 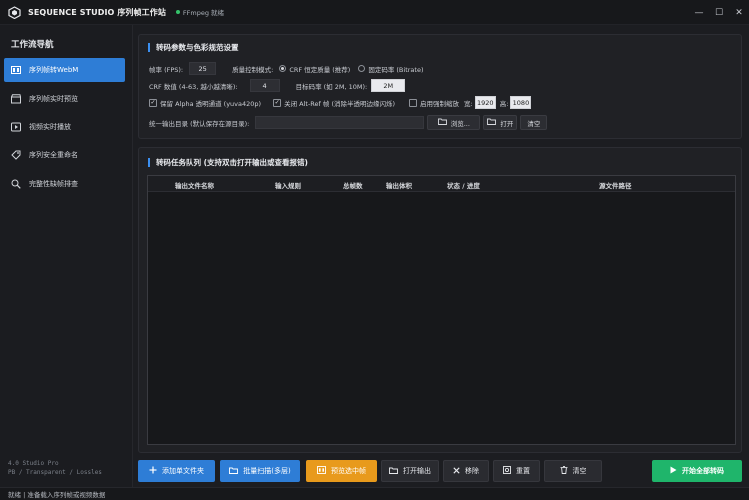 I want to click on column-header-source-path: 源文件路径, so click(x=615, y=185).